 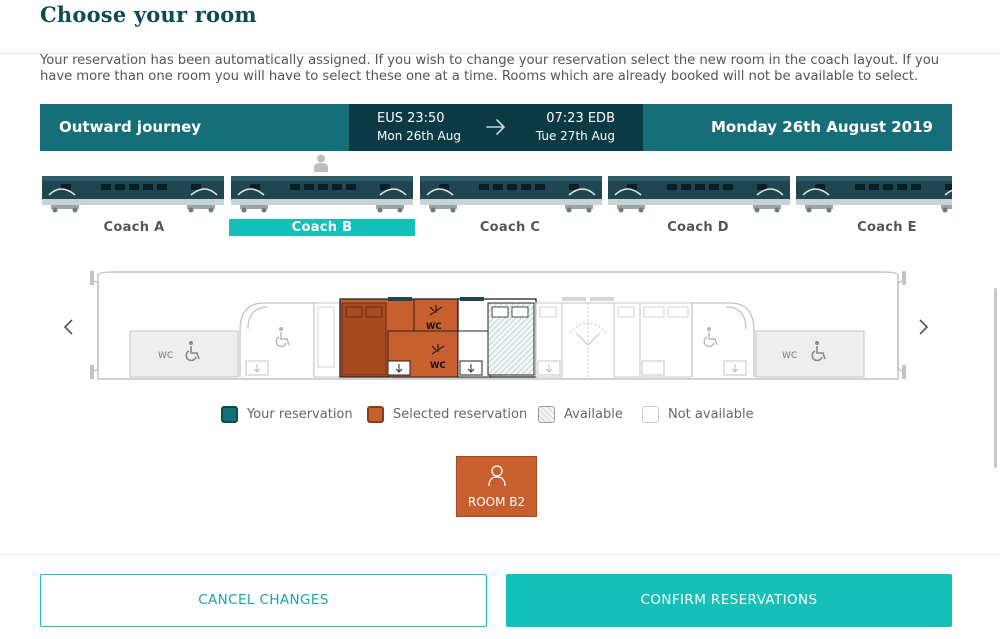 I want to click on legend-selected-reservation: Selected reservation, so click(x=447, y=414).